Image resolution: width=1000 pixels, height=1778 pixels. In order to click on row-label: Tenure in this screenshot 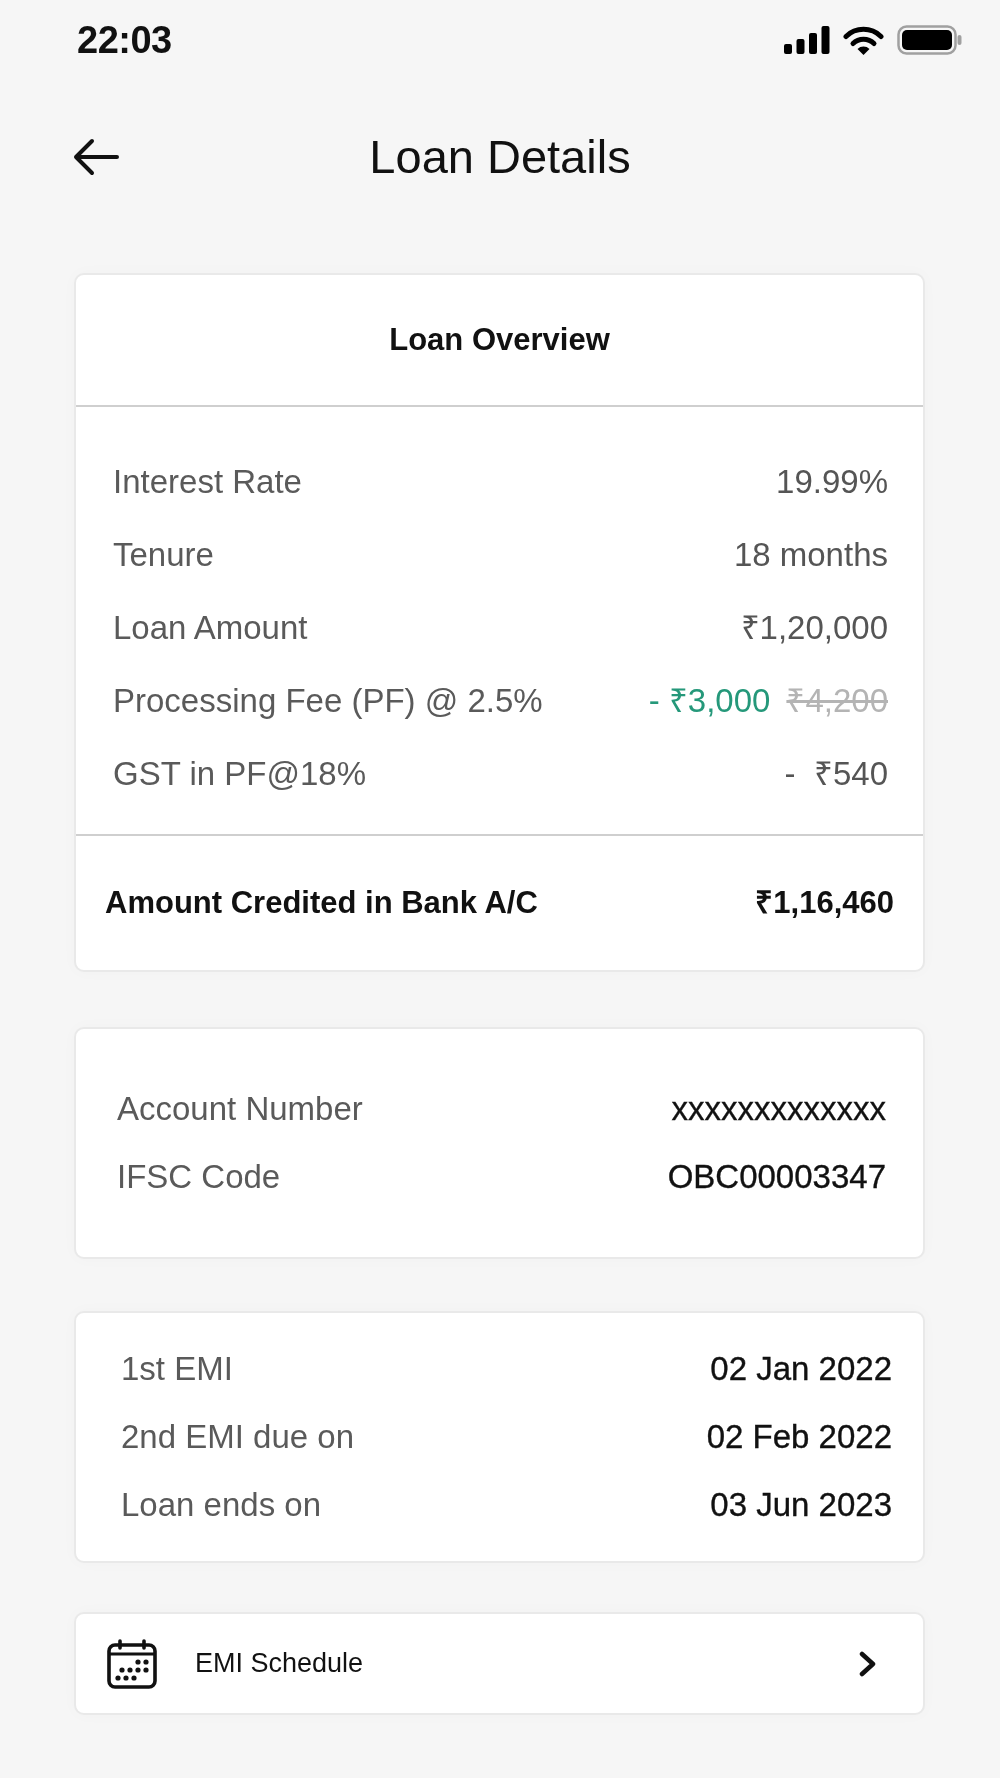, I will do `click(163, 554)`.